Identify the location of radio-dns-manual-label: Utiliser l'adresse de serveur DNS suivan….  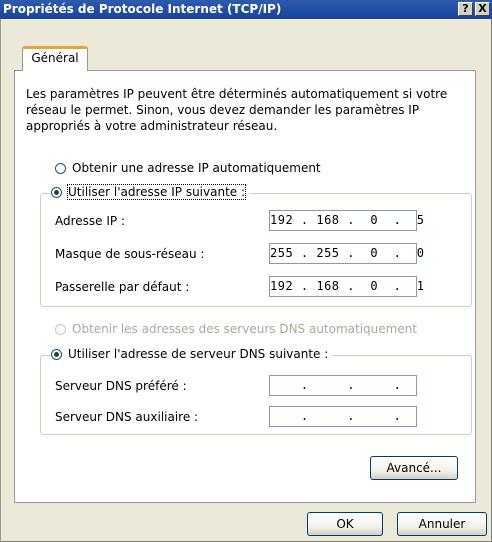
(198, 354).